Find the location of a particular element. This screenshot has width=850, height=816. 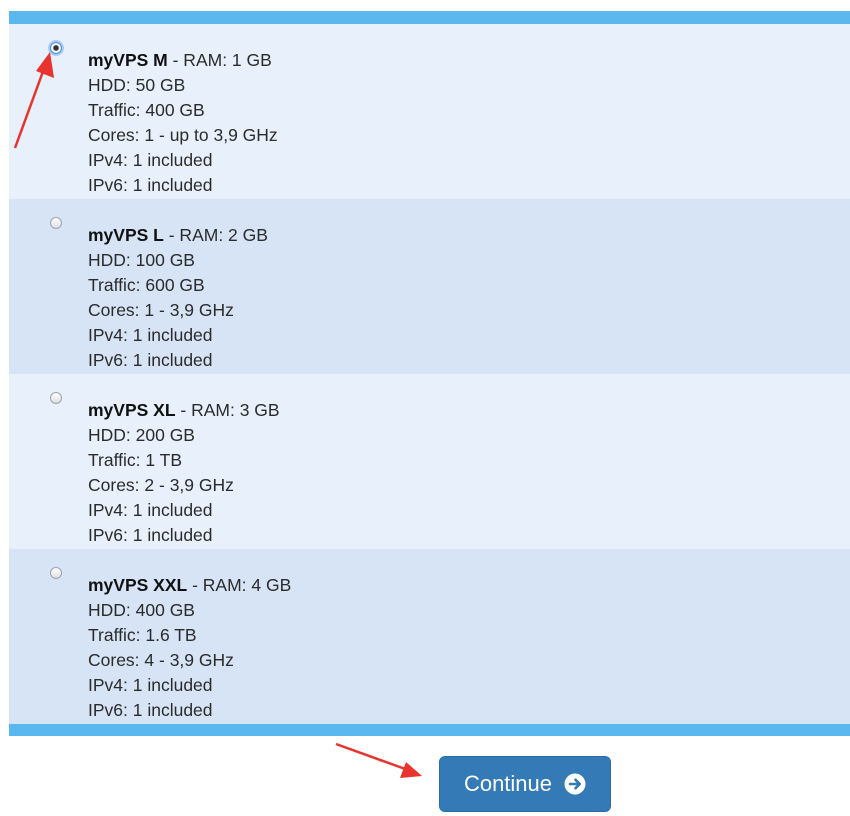

plan-ram: - RAM: 2 GB is located at coordinates (215, 235).